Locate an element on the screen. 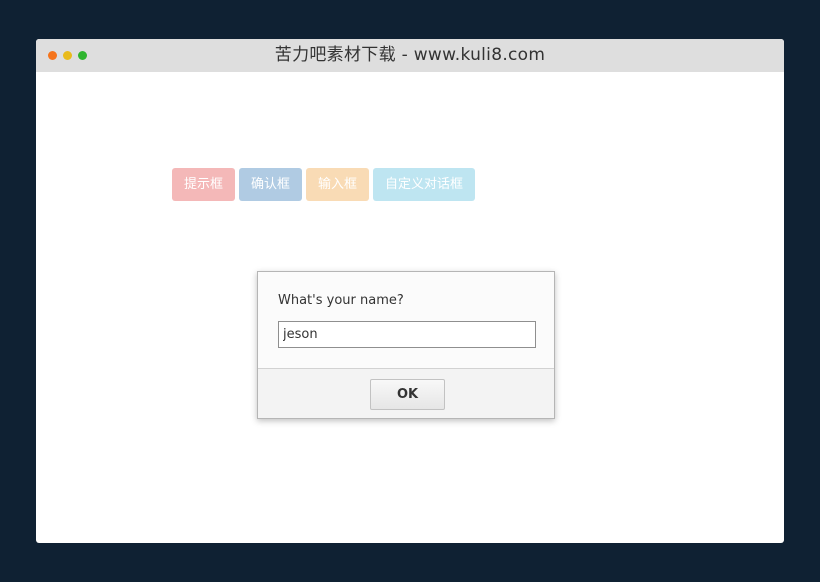 This screenshot has height=582, width=820. name-input is located at coordinates (407, 334).